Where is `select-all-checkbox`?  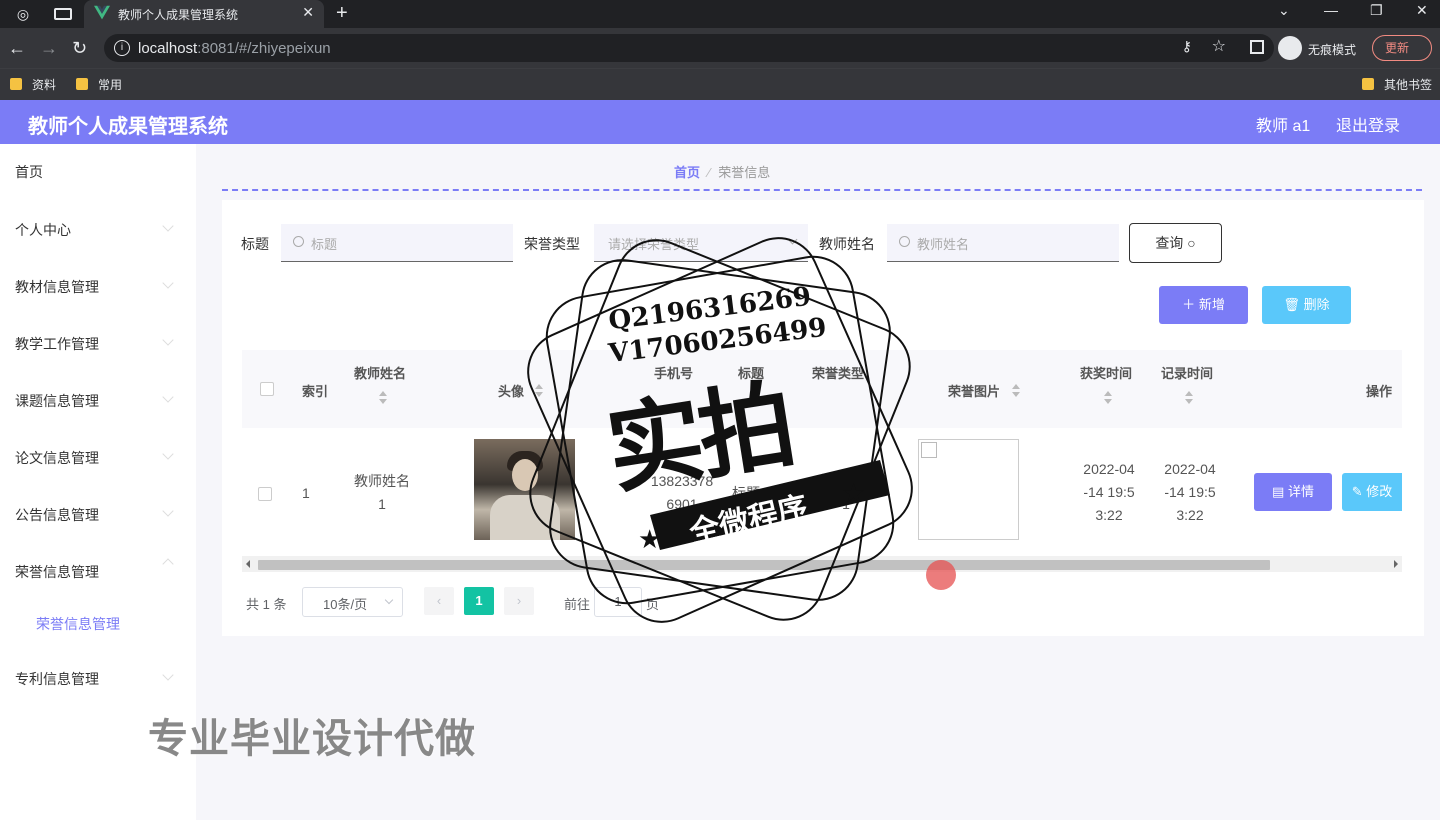
select-all-checkbox is located at coordinates (267, 389).